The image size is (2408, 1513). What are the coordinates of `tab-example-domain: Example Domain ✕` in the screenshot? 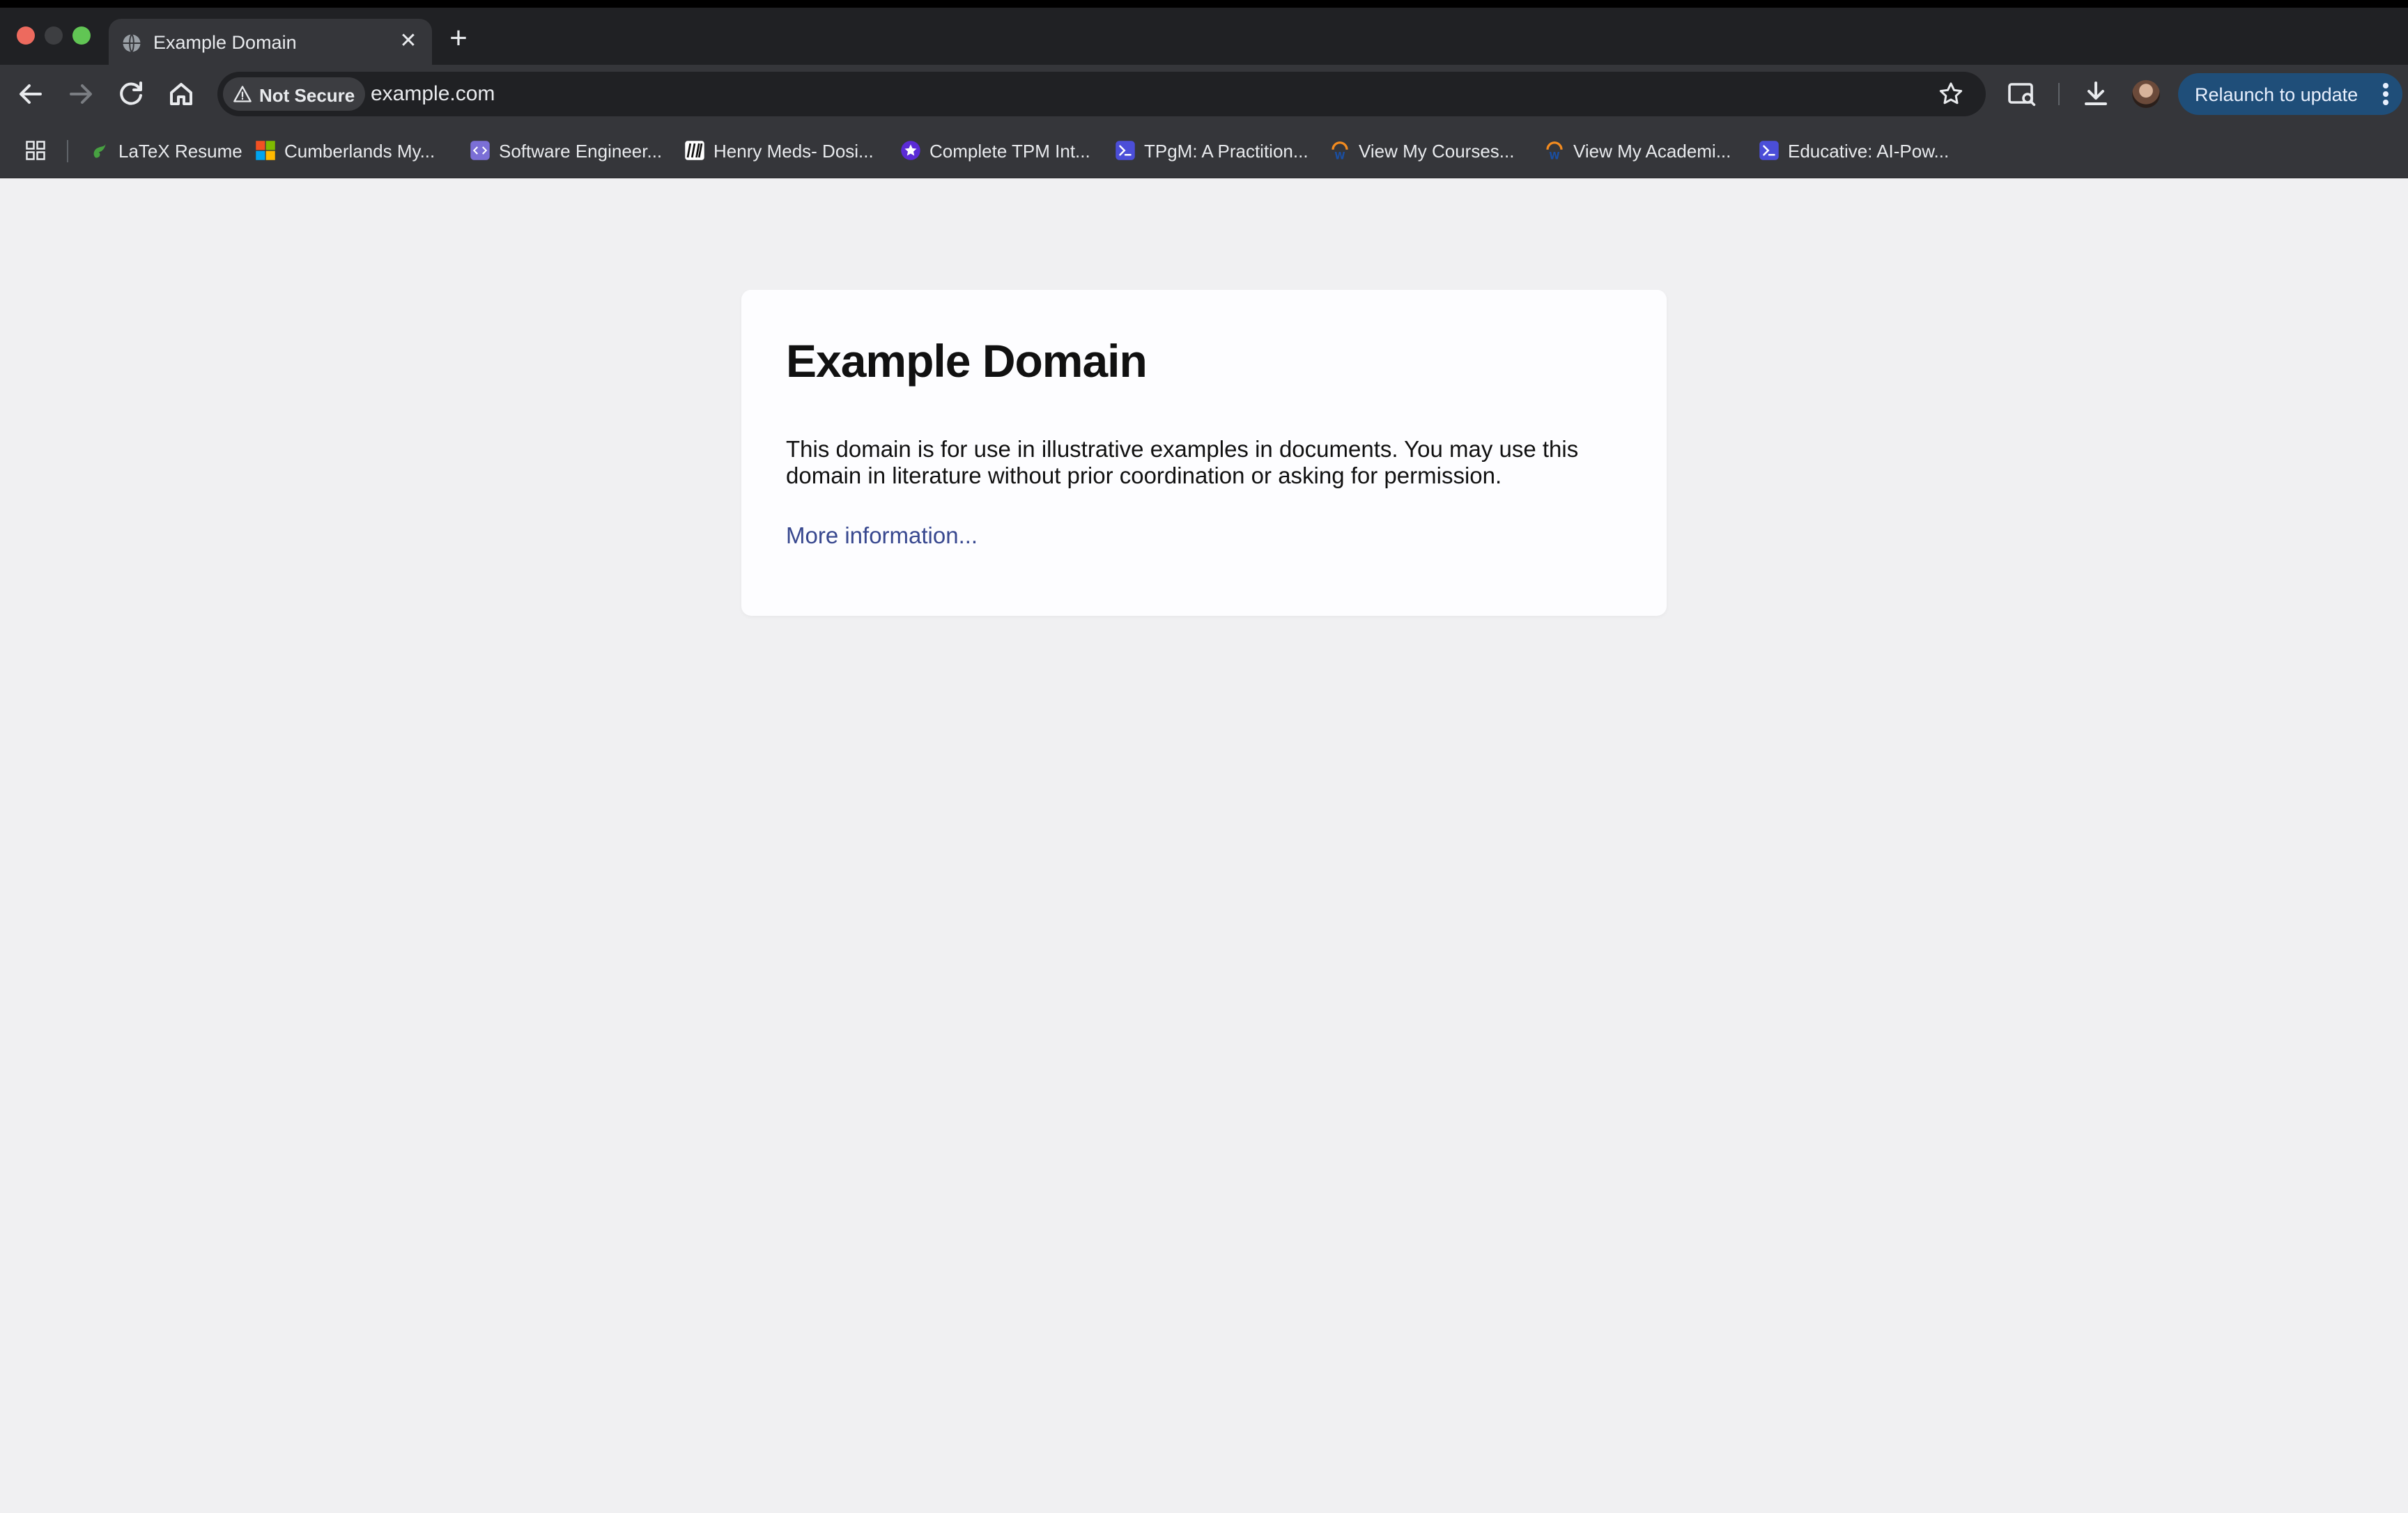 It's located at (270, 42).